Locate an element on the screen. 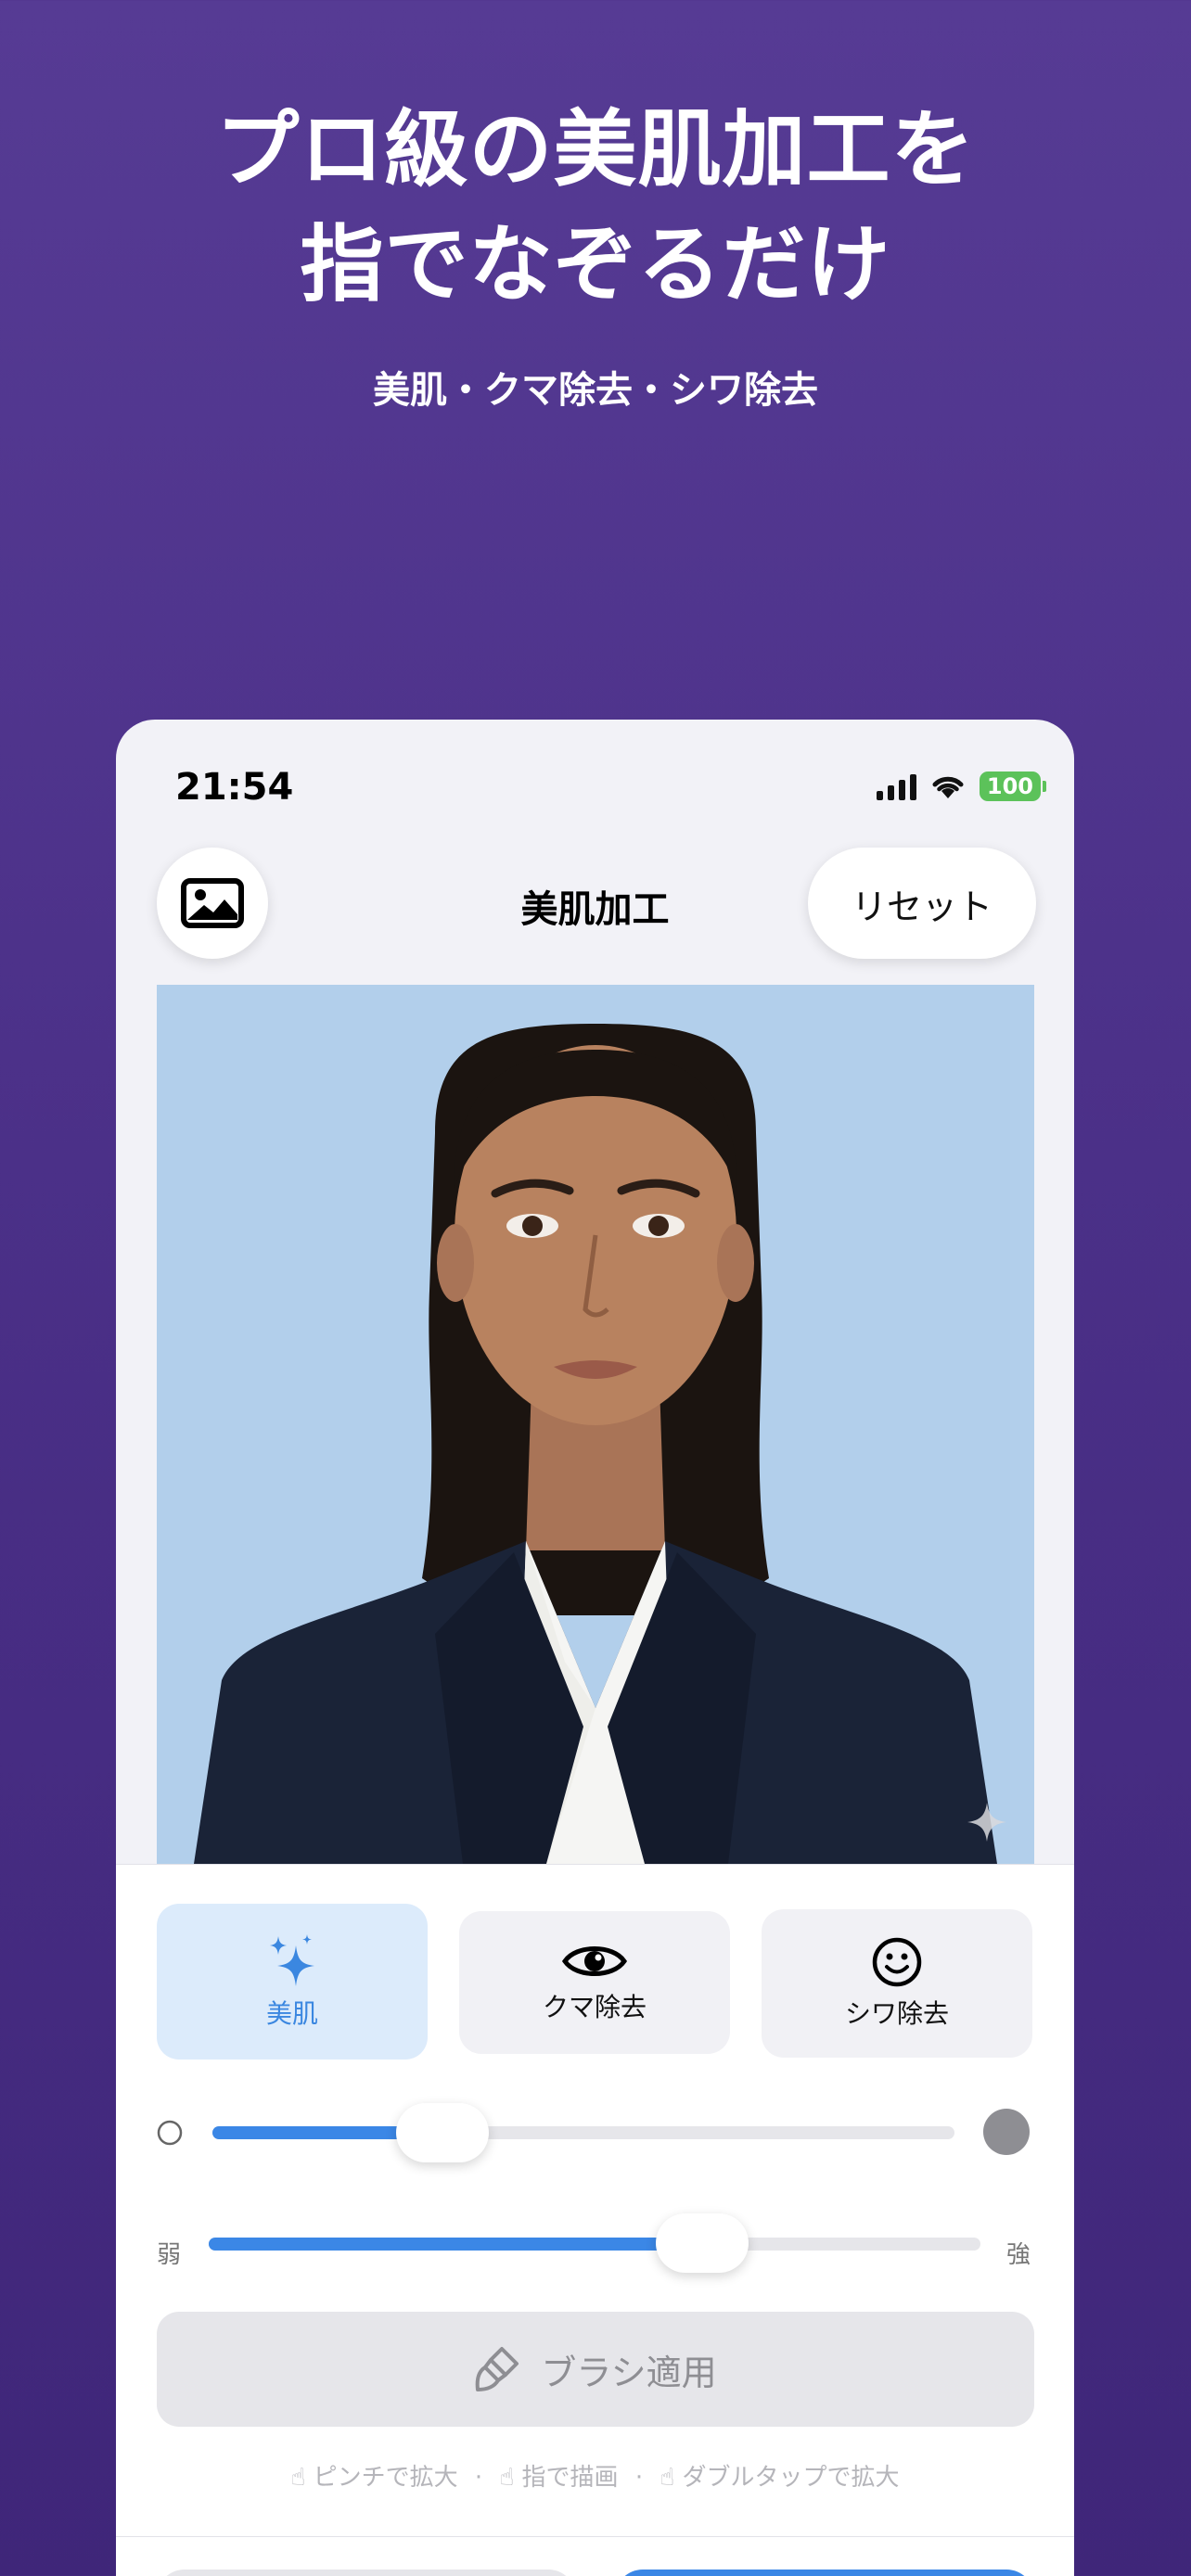  wifi-icon is located at coordinates (948, 787).